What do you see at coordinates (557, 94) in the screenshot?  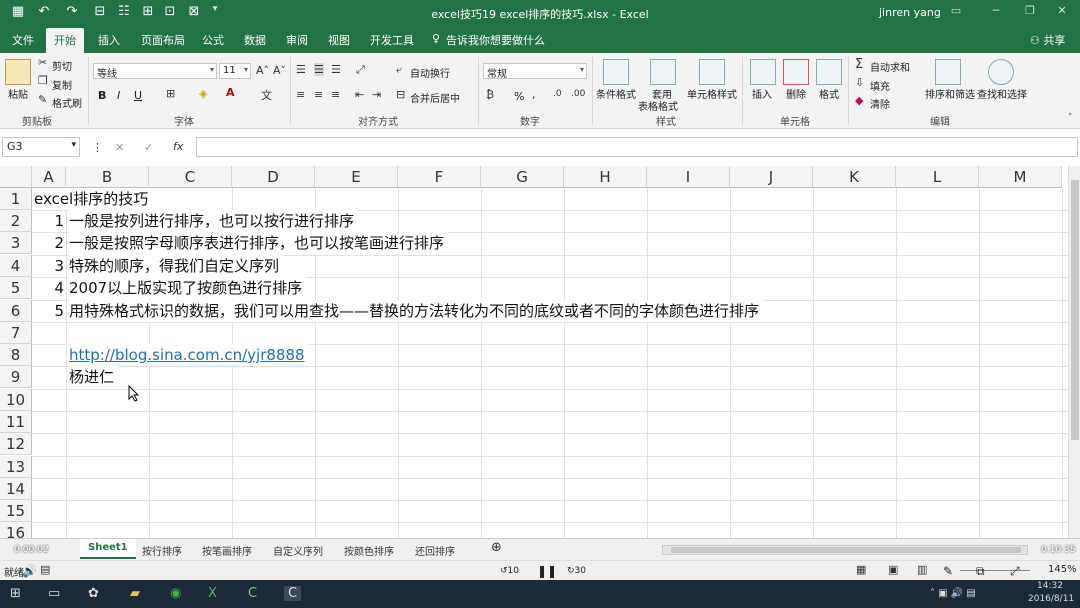 I see `increase-decimal-icon: .0` at bounding box center [557, 94].